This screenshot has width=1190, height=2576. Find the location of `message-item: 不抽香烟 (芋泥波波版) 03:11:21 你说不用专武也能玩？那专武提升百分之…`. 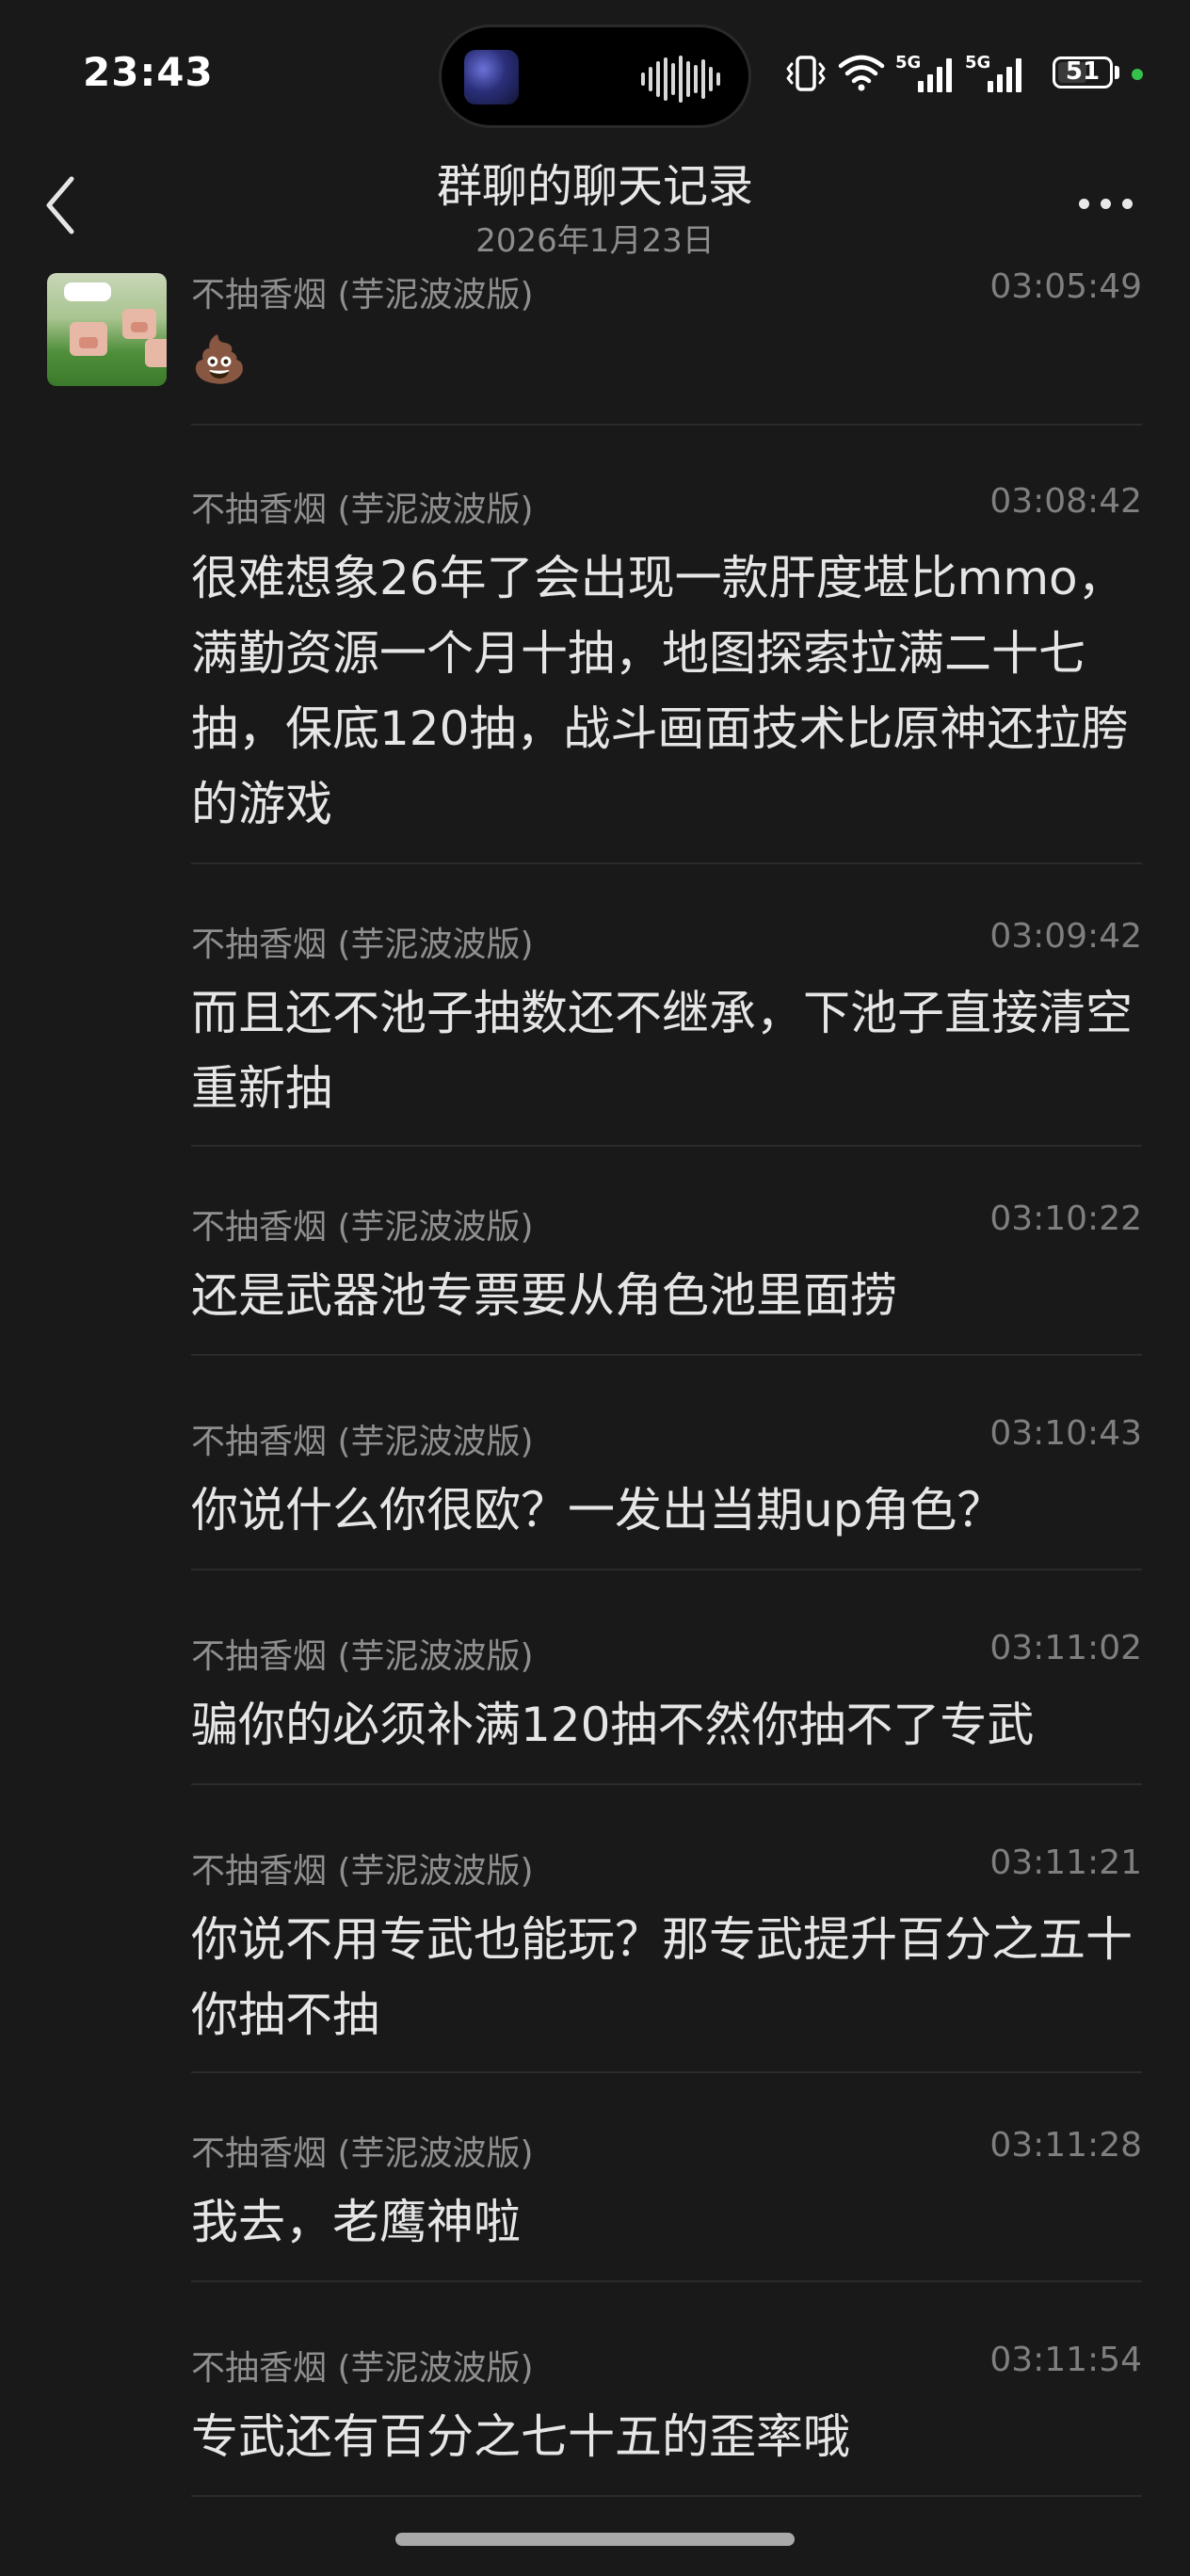

message-item: 不抽香烟 (芋泥波波版) 03:11:21 你说不用专武也能玩？那专武提升百分之… is located at coordinates (666, 1942).